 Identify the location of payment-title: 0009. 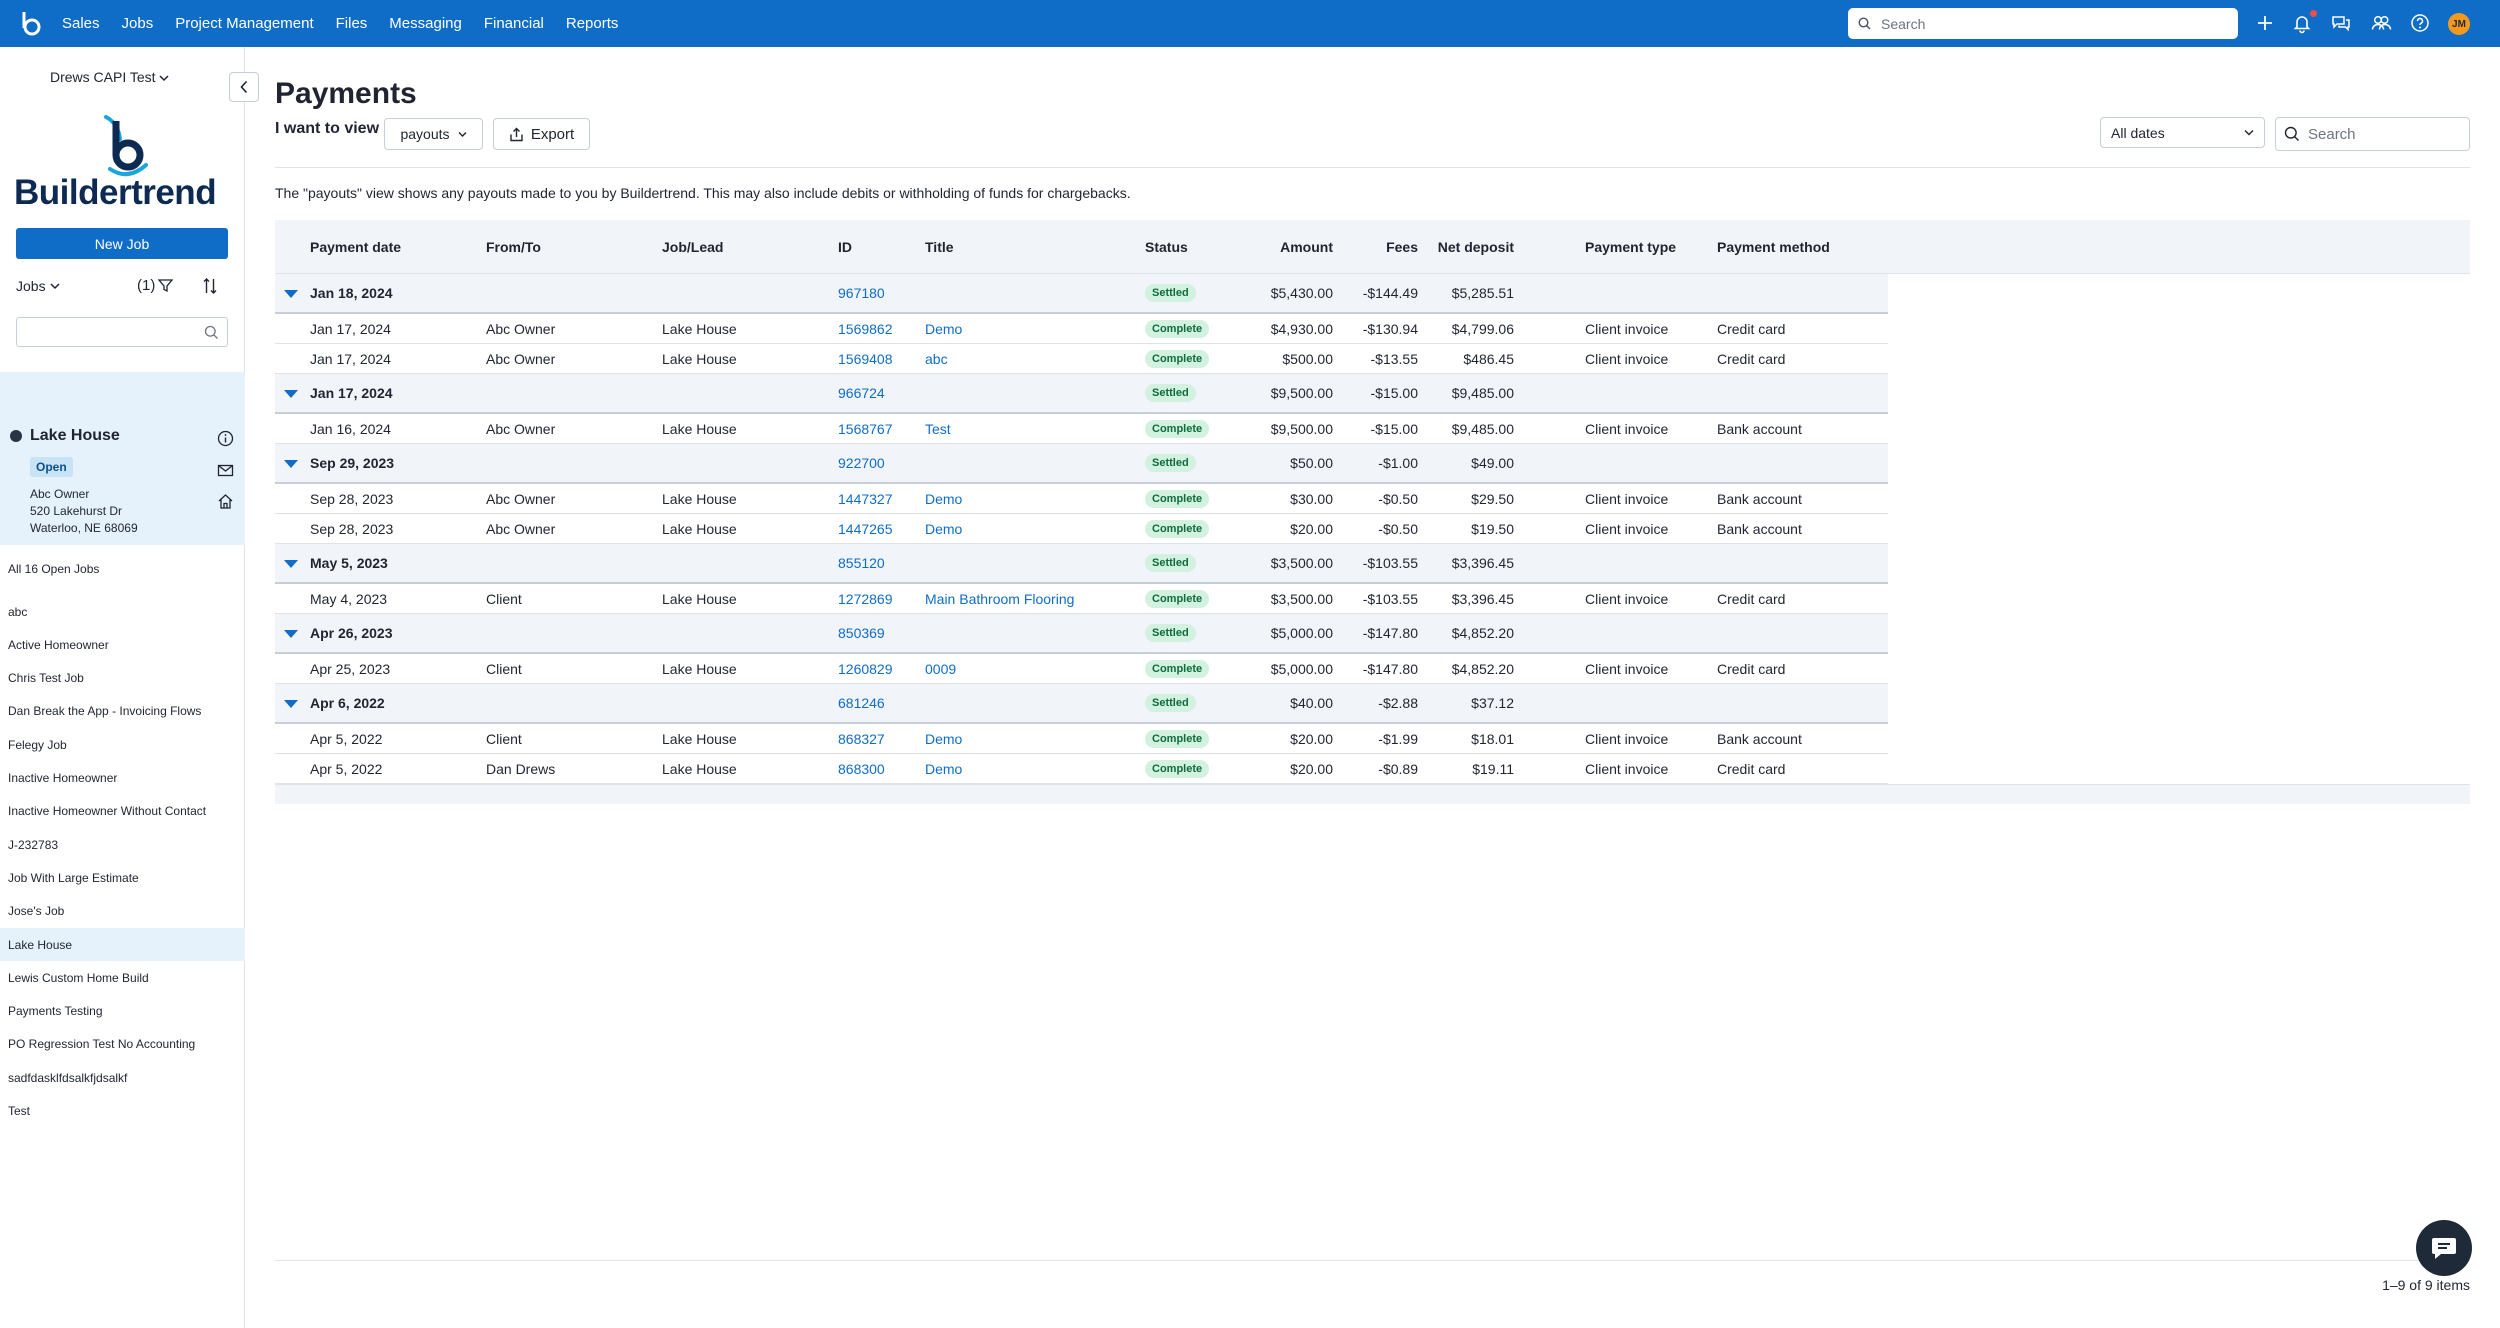
(940, 669).